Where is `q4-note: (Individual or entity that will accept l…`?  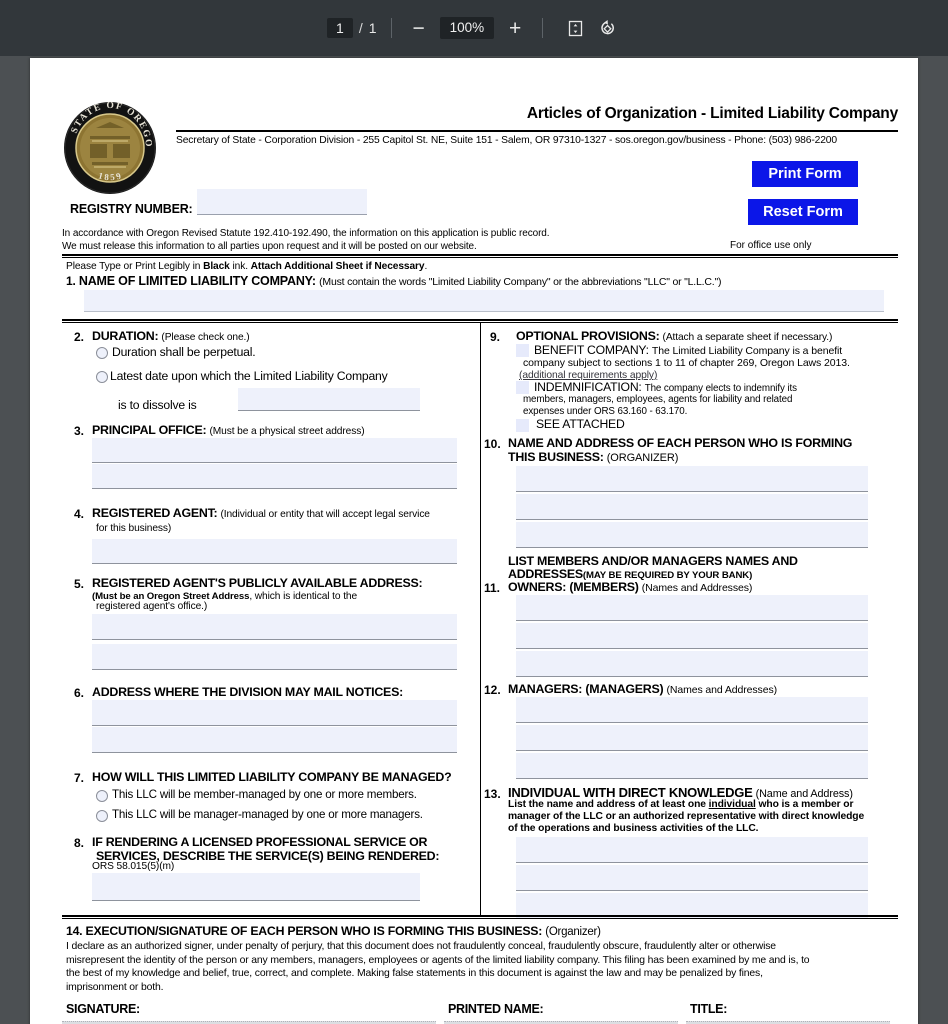
q4-note: (Individual or entity that will accept l… is located at coordinates (325, 514).